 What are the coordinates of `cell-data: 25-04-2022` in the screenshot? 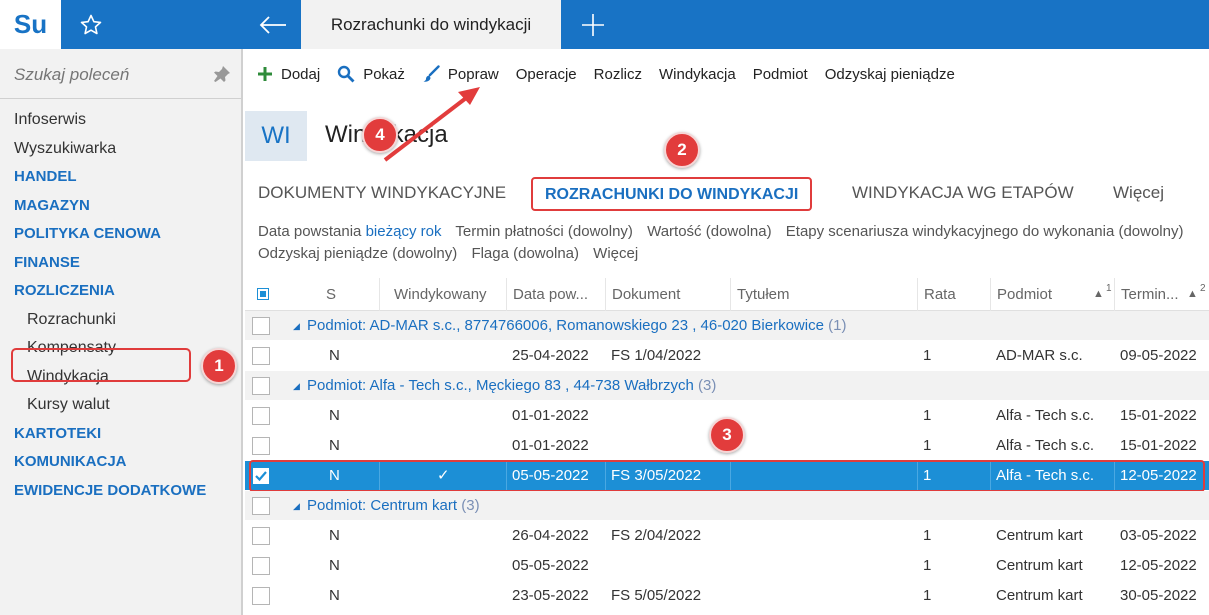 It's located at (550, 355).